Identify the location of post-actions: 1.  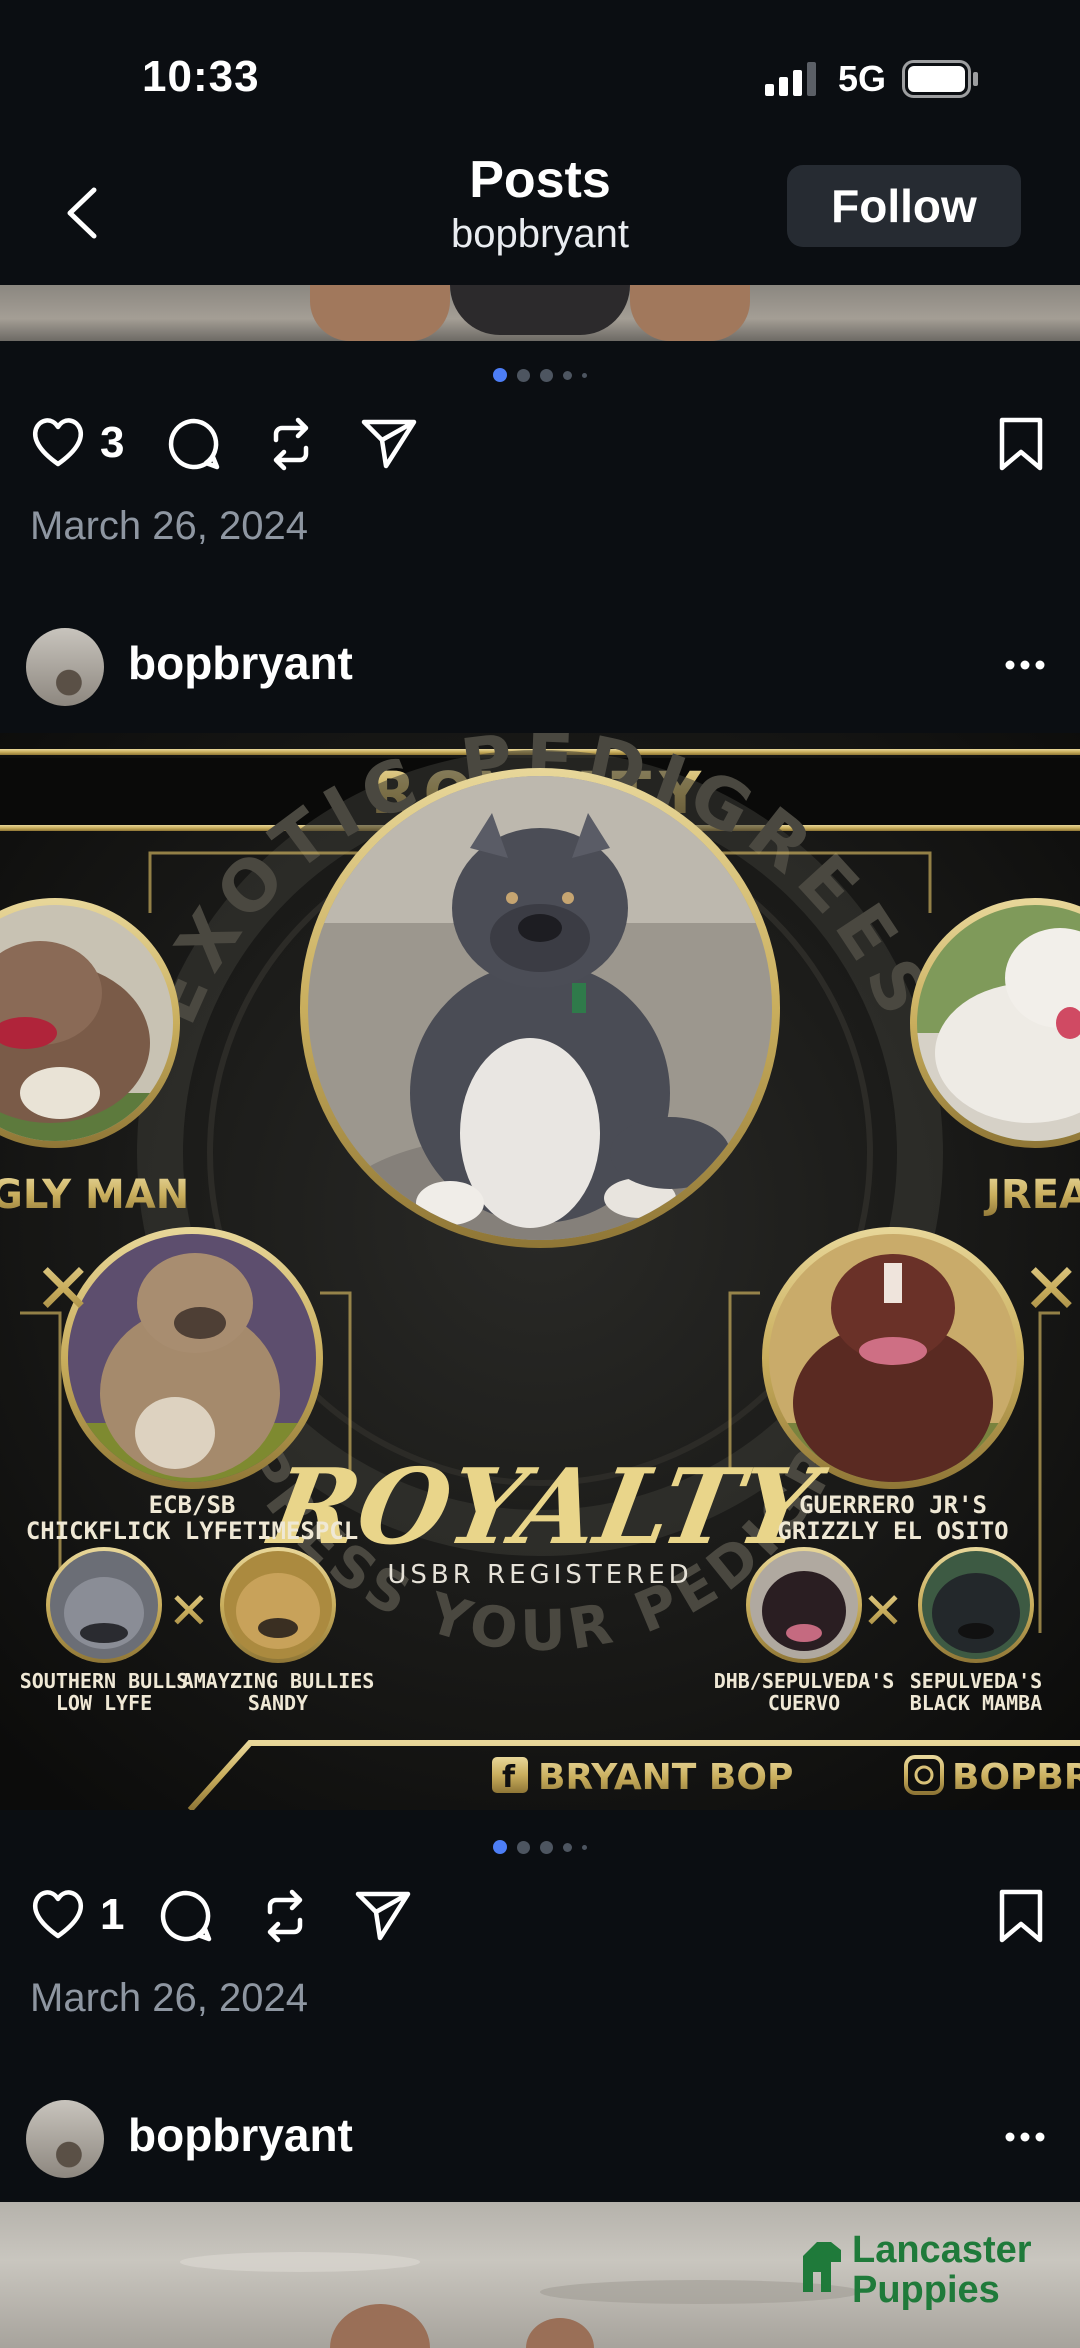
(540, 1916).